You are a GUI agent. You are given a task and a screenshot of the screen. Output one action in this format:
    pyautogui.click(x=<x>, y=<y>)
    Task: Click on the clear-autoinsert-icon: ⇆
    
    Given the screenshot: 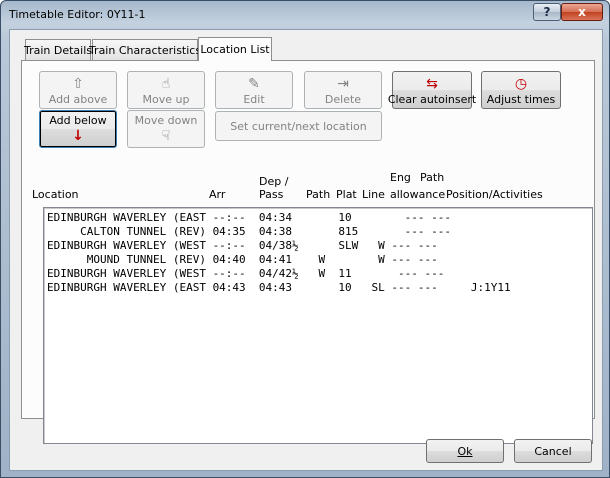 What is the action you would take?
    pyautogui.click(x=432, y=83)
    